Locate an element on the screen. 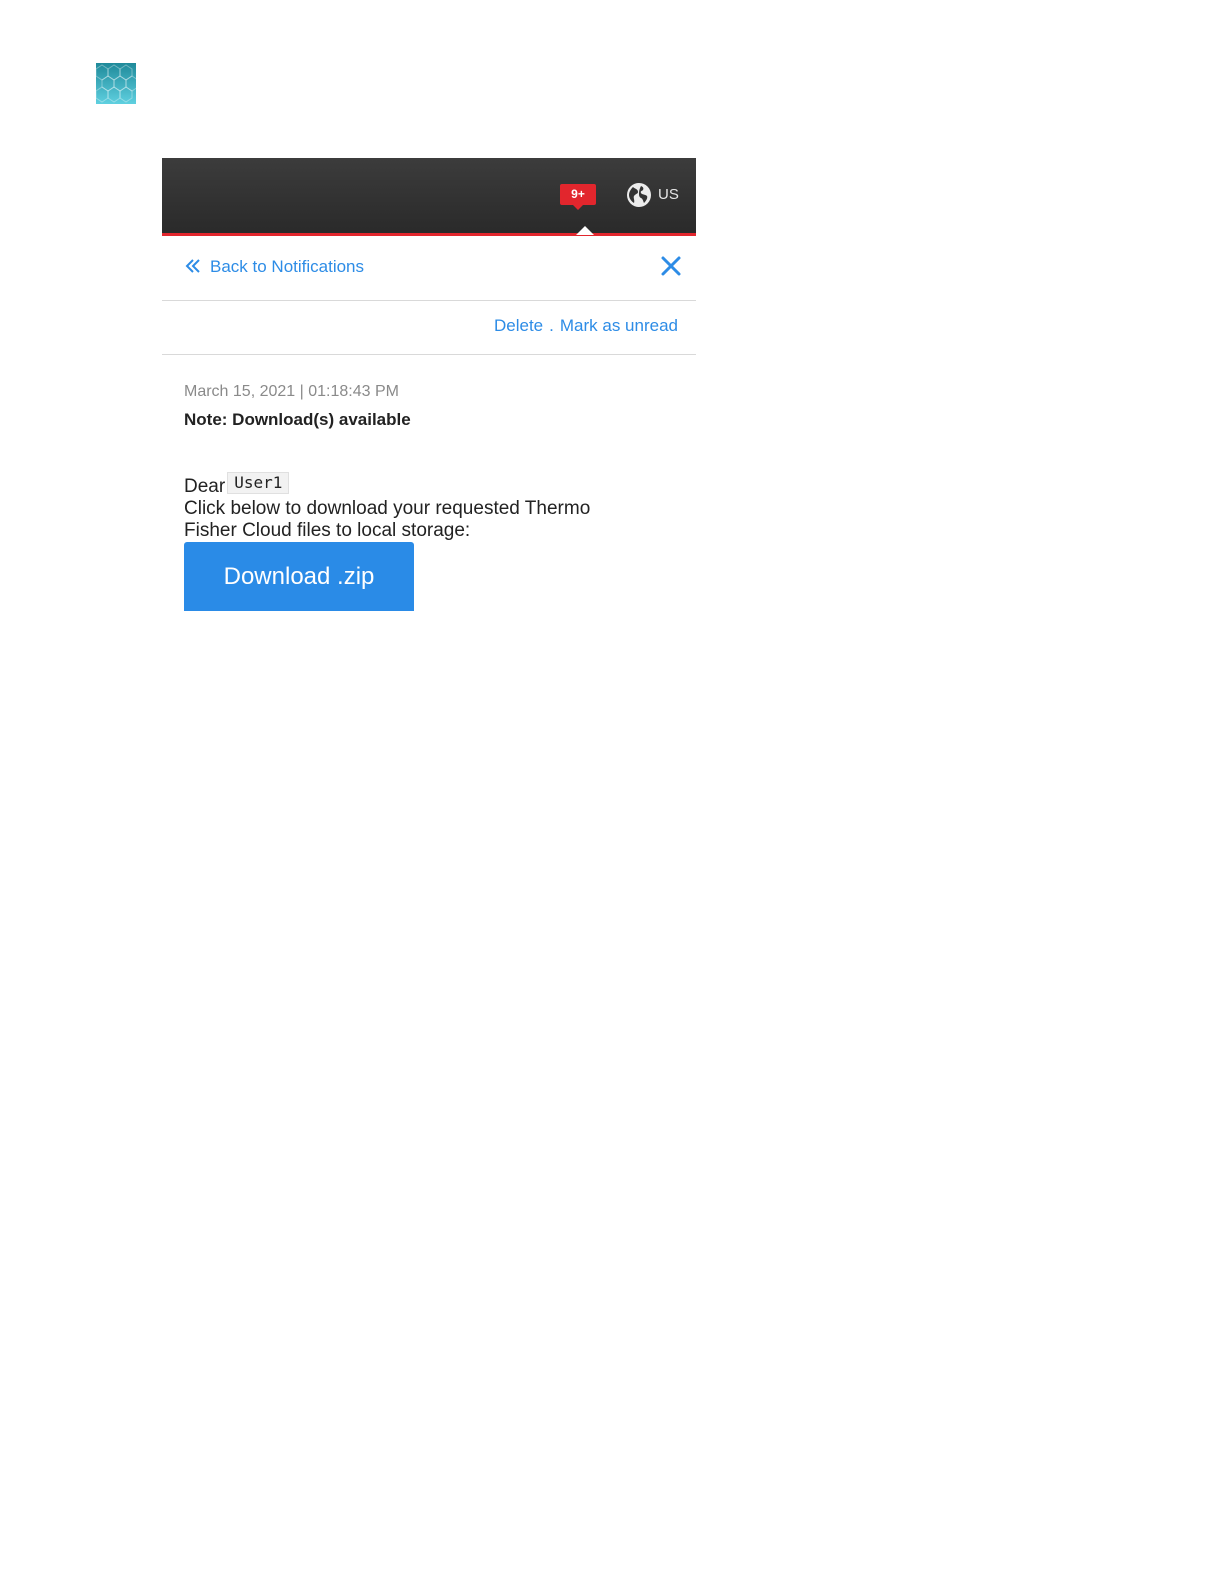  delete-link: Delete is located at coordinates (518, 325).